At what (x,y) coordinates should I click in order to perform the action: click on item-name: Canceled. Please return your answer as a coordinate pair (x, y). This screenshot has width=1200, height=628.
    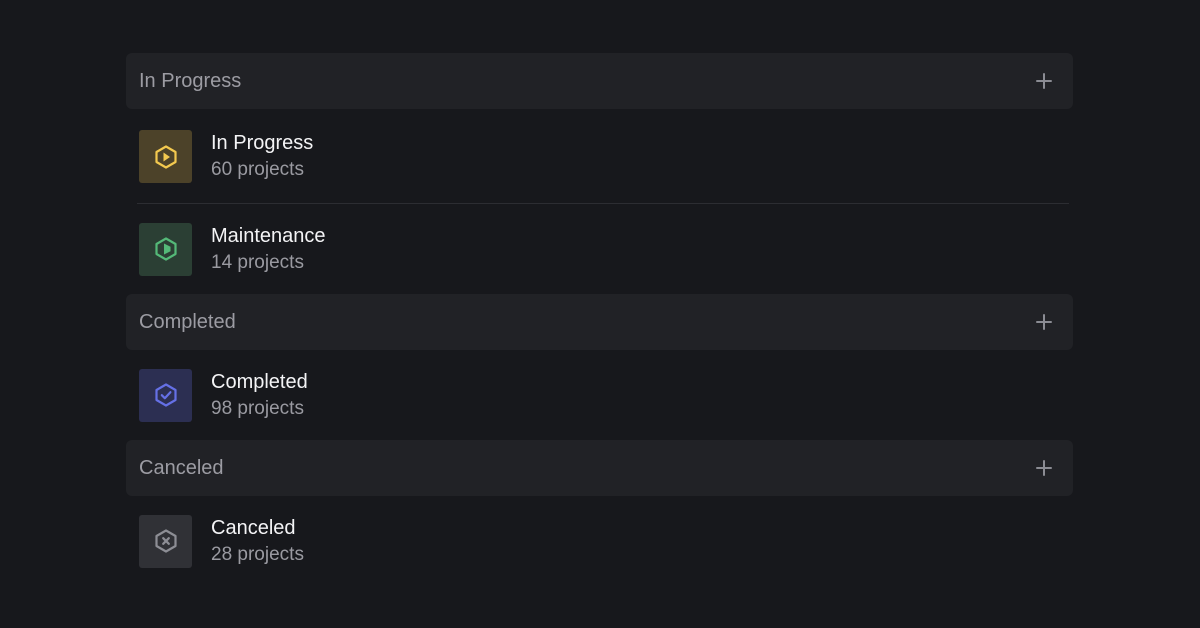
    Looking at the image, I should click on (253, 527).